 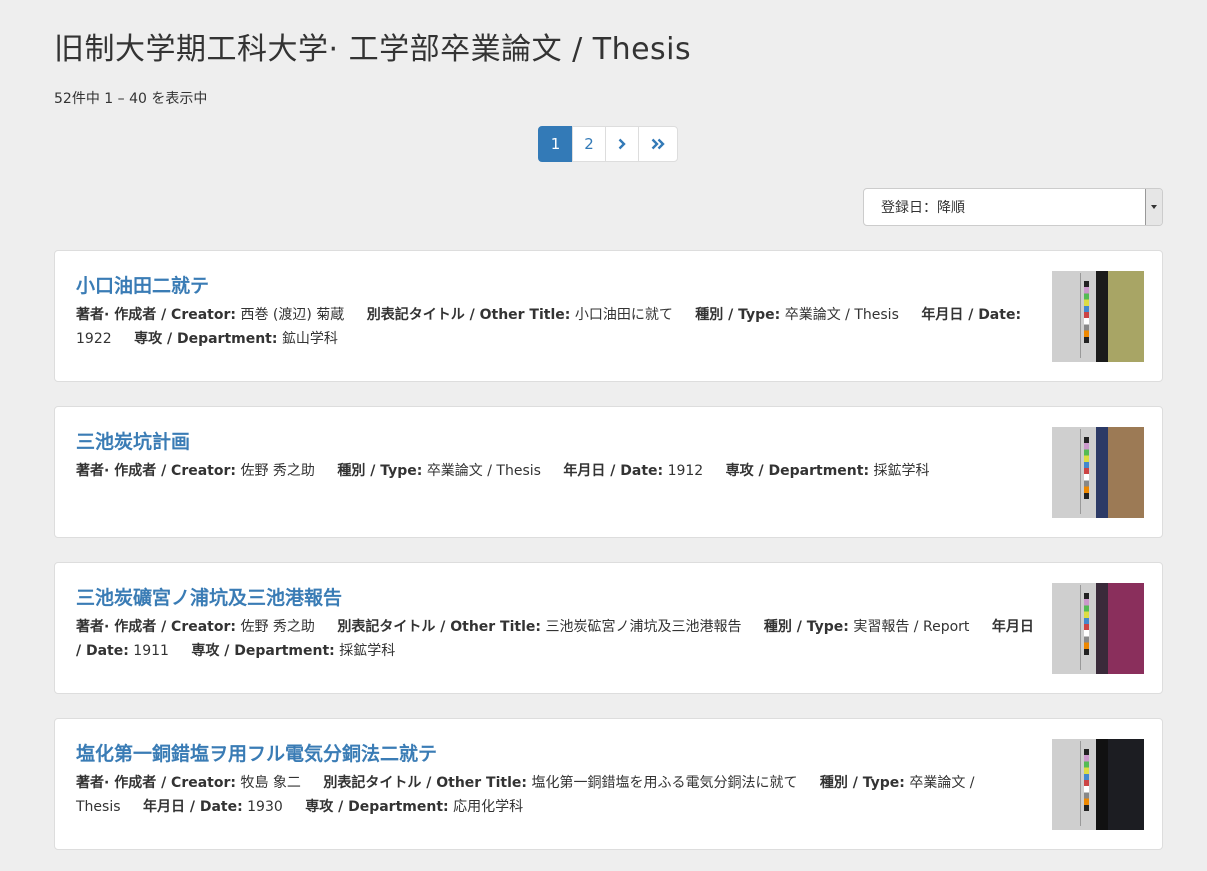 What do you see at coordinates (151, 651) in the screenshot?
I see `date-value: 1911` at bounding box center [151, 651].